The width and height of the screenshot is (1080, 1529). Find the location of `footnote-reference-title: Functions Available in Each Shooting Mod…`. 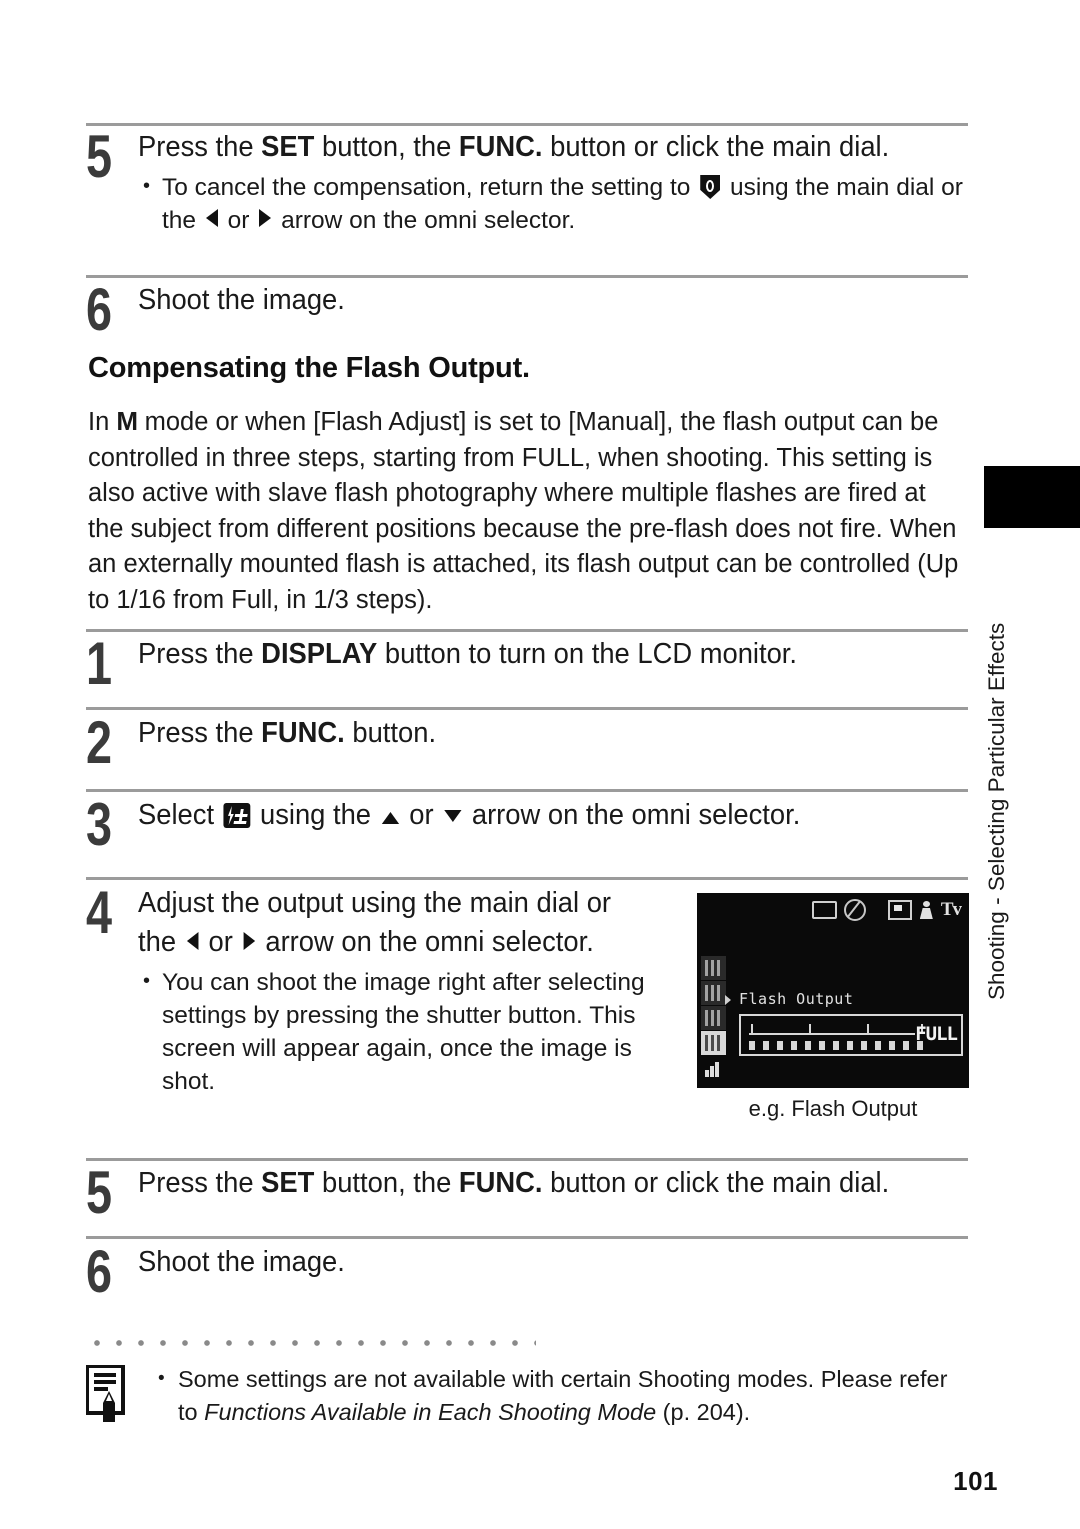

footnote-reference-title: Functions Available in Each Shooting Mod… is located at coordinates (430, 1412).